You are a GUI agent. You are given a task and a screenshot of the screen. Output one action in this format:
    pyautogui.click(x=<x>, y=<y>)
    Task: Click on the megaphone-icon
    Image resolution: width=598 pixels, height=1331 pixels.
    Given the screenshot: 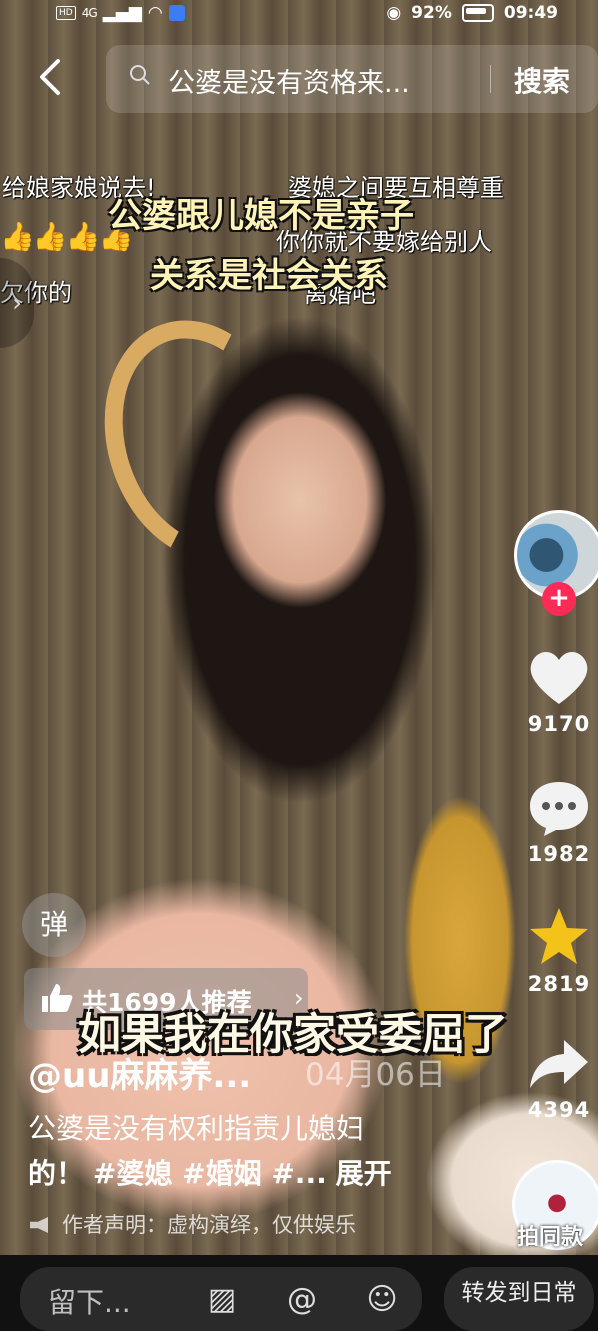 What is the action you would take?
    pyautogui.click(x=39, y=1225)
    